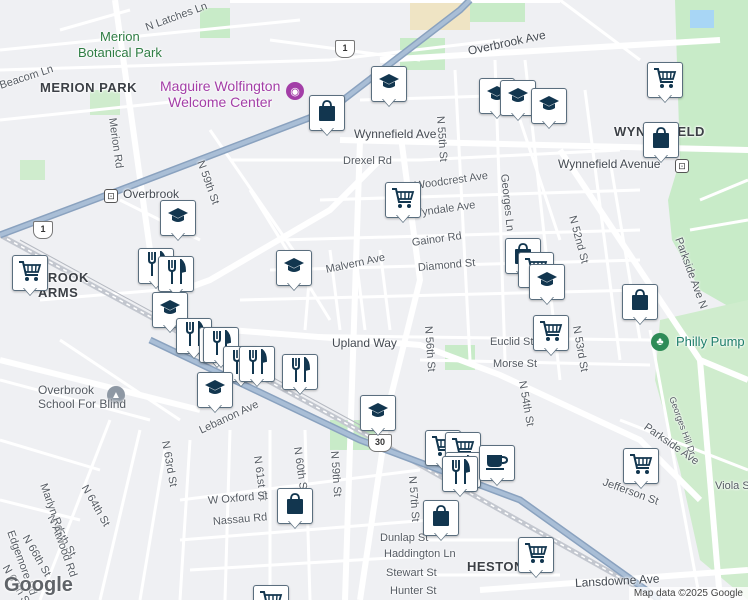 This screenshot has height=600, width=748. Describe the element at coordinates (420, 554) in the screenshot. I see `street-label: Haddington Ln` at that location.